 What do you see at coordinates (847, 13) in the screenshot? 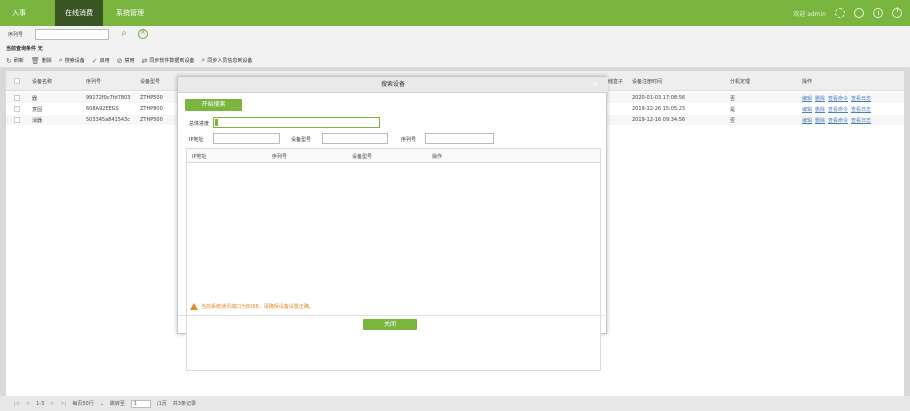
I see `nav-right-area: 欢迎 admin` at bounding box center [847, 13].